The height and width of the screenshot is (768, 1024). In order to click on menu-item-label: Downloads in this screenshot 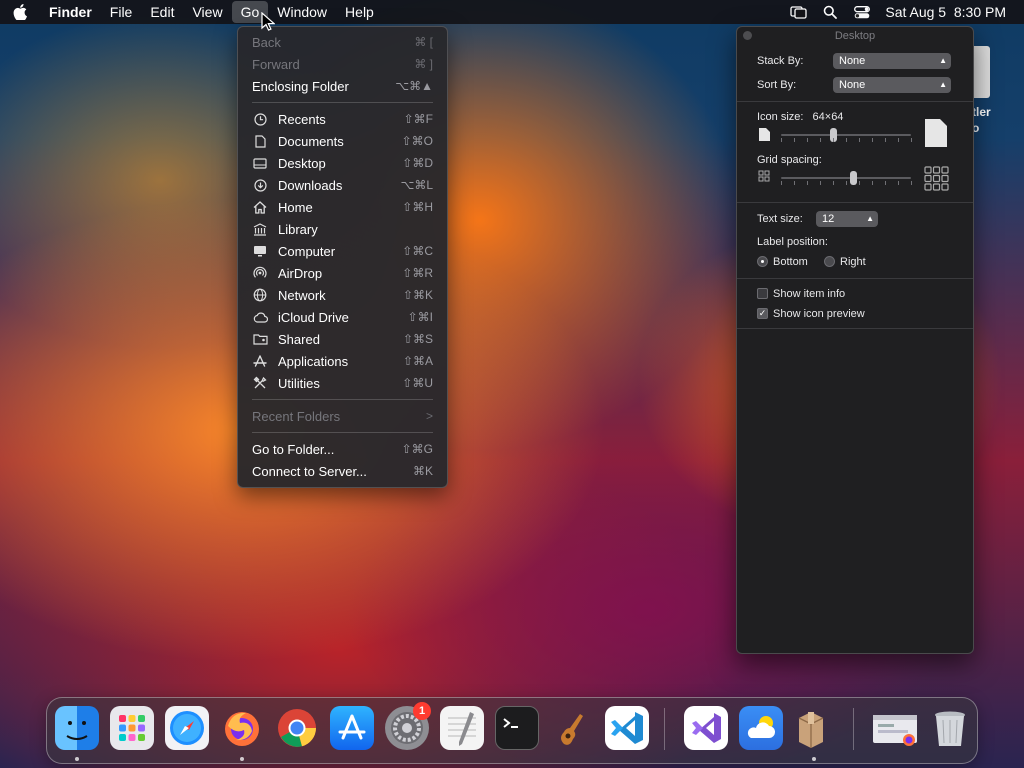, I will do `click(310, 185)`.